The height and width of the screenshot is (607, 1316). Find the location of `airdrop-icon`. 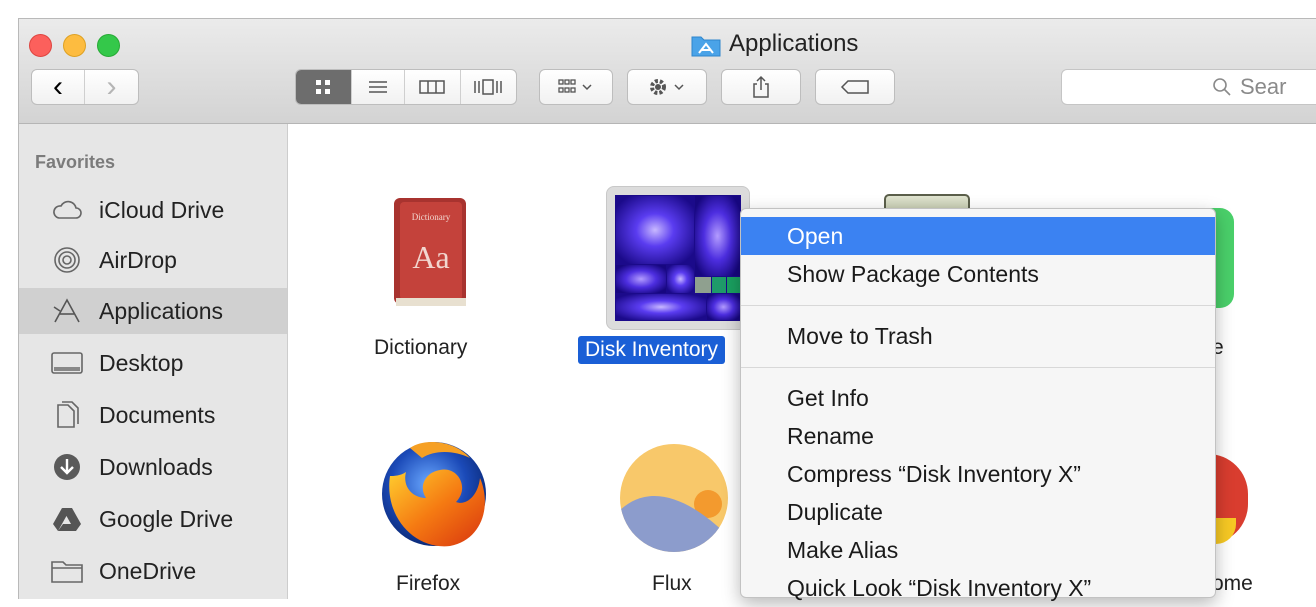

airdrop-icon is located at coordinates (67, 260).